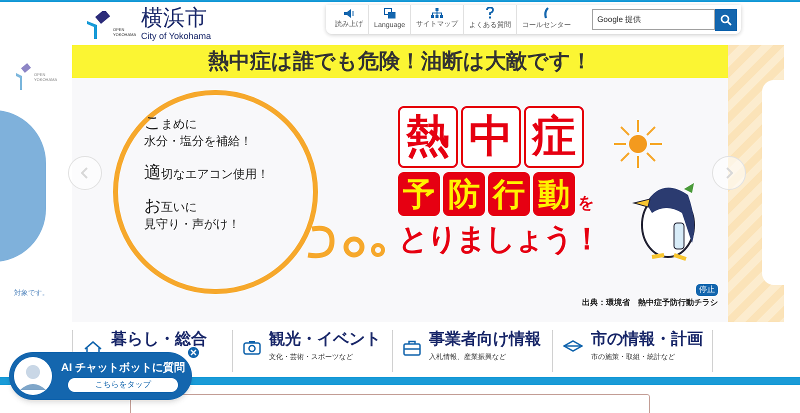 Image resolution: width=800 pixels, height=413 pixels. What do you see at coordinates (171, 123) in the screenshot?
I see `bubble-text: こ まめに` at bounding box center [171, 123].